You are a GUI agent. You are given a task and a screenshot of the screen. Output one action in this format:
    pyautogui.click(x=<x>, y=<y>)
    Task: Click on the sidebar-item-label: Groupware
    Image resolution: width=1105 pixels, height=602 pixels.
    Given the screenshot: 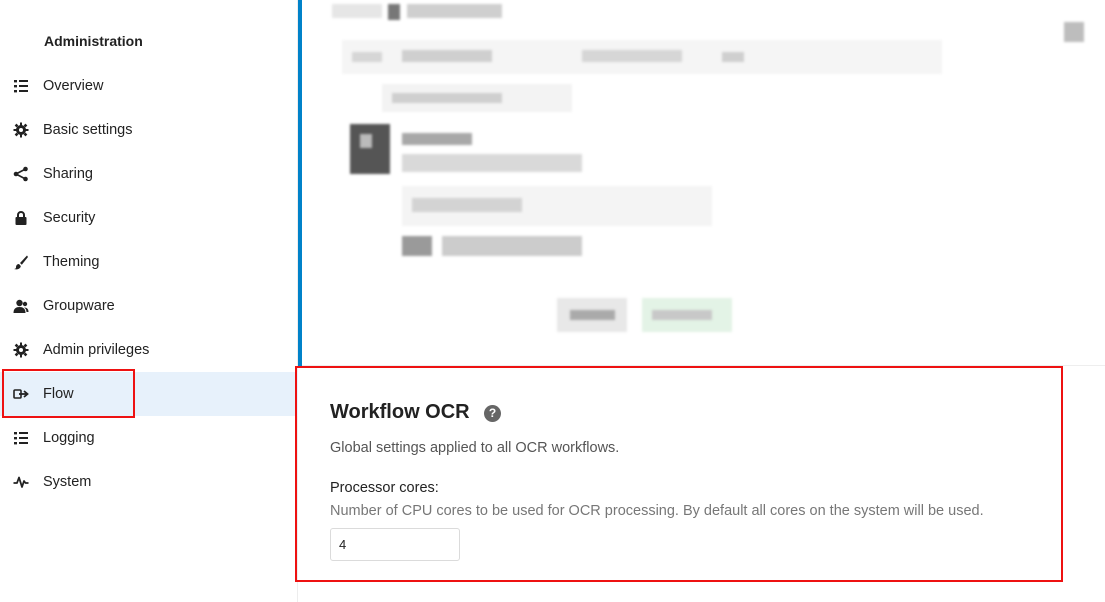 What is the action you would take?
    pyautogui.click(x=79, y=306)
    